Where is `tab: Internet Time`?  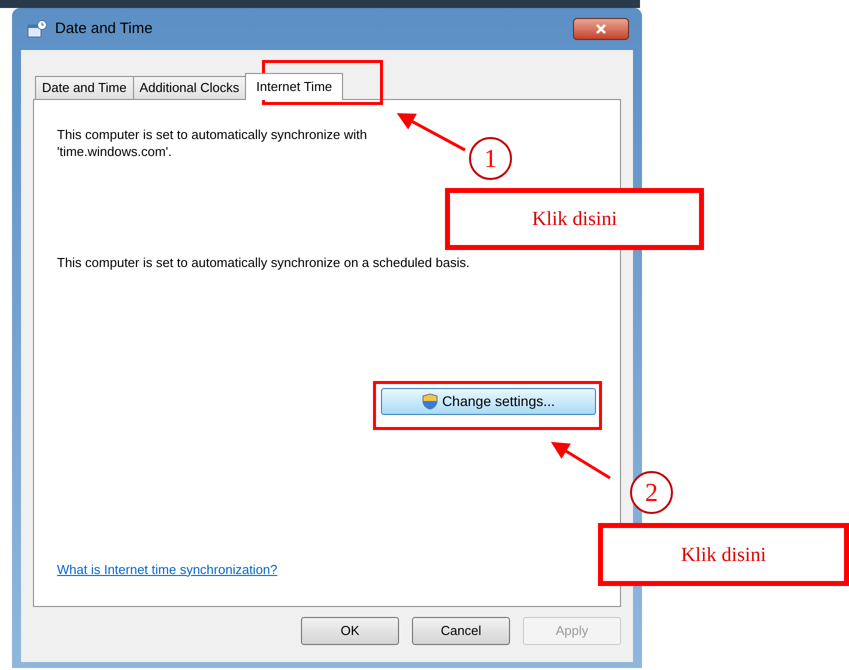
tab: Internet Time is located at coordinates (294, 86).